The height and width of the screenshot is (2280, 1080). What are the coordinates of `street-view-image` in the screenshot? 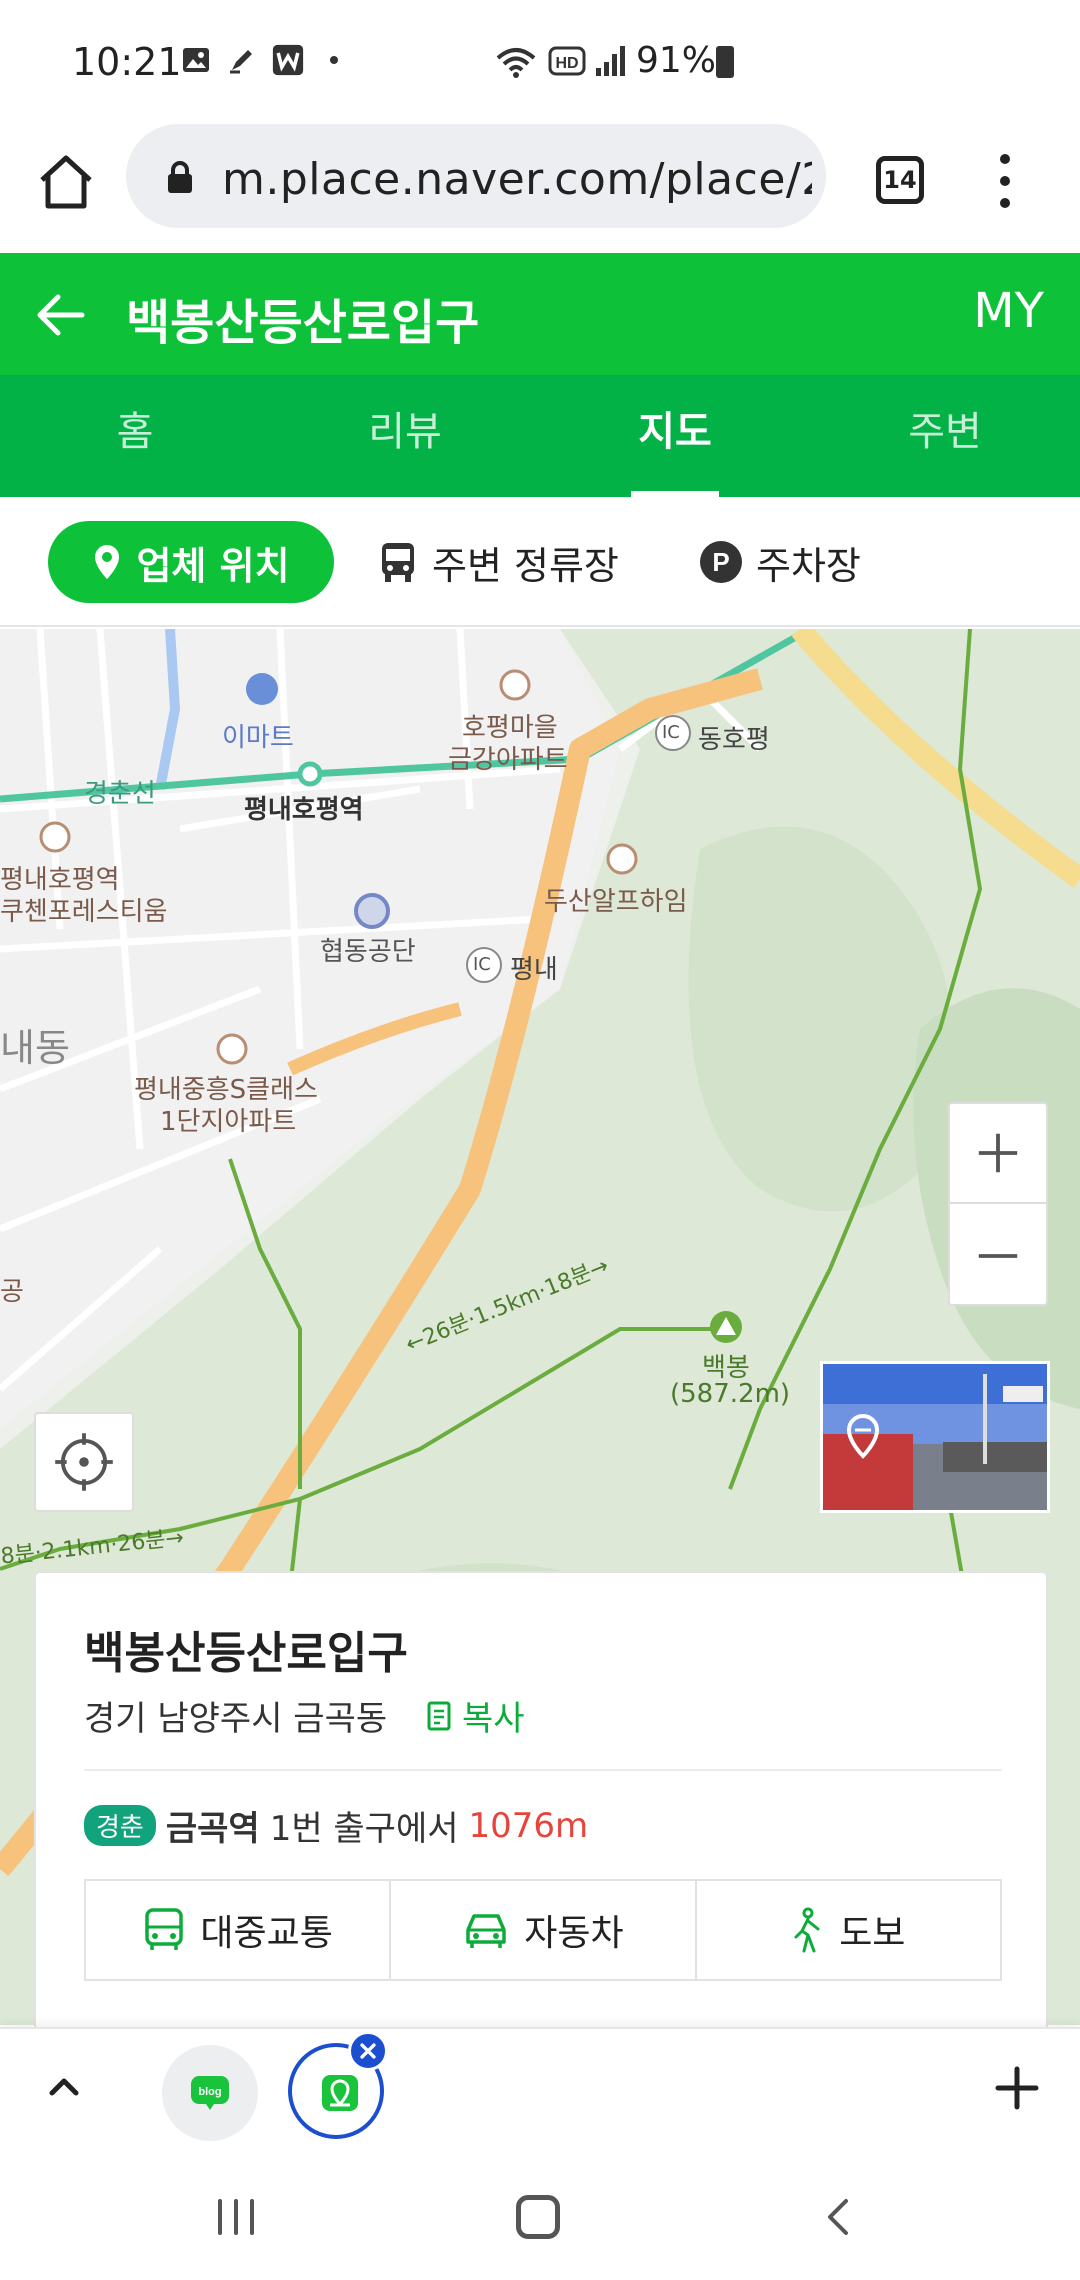 It's located at (935, 1437).